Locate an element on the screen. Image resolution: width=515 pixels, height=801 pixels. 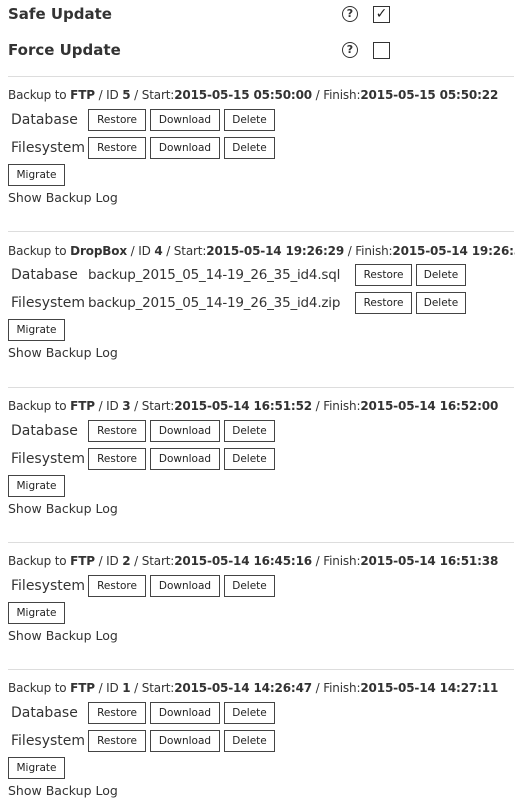
force-update-checkbox is located at coordinates (381, 50).